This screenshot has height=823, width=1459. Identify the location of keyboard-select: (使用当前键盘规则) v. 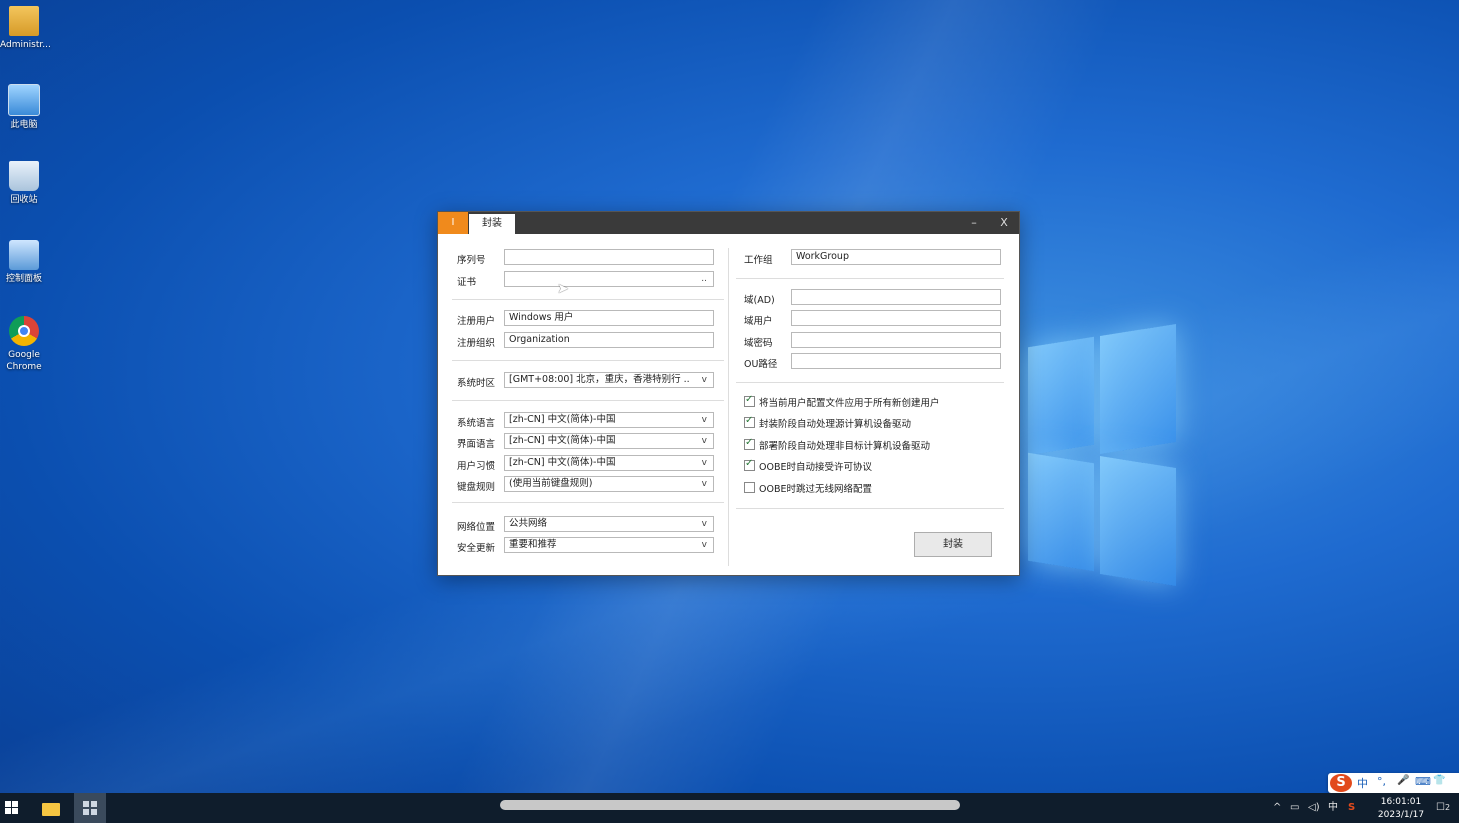
(609, 484).